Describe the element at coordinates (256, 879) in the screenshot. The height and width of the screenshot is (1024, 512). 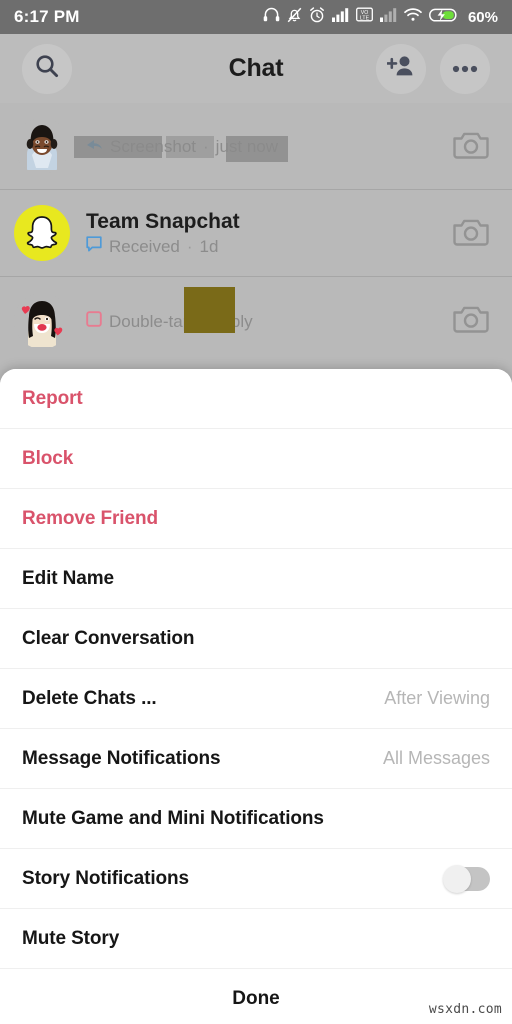
I see `sheet-item-story-notifications: Story Notifications` at that location.